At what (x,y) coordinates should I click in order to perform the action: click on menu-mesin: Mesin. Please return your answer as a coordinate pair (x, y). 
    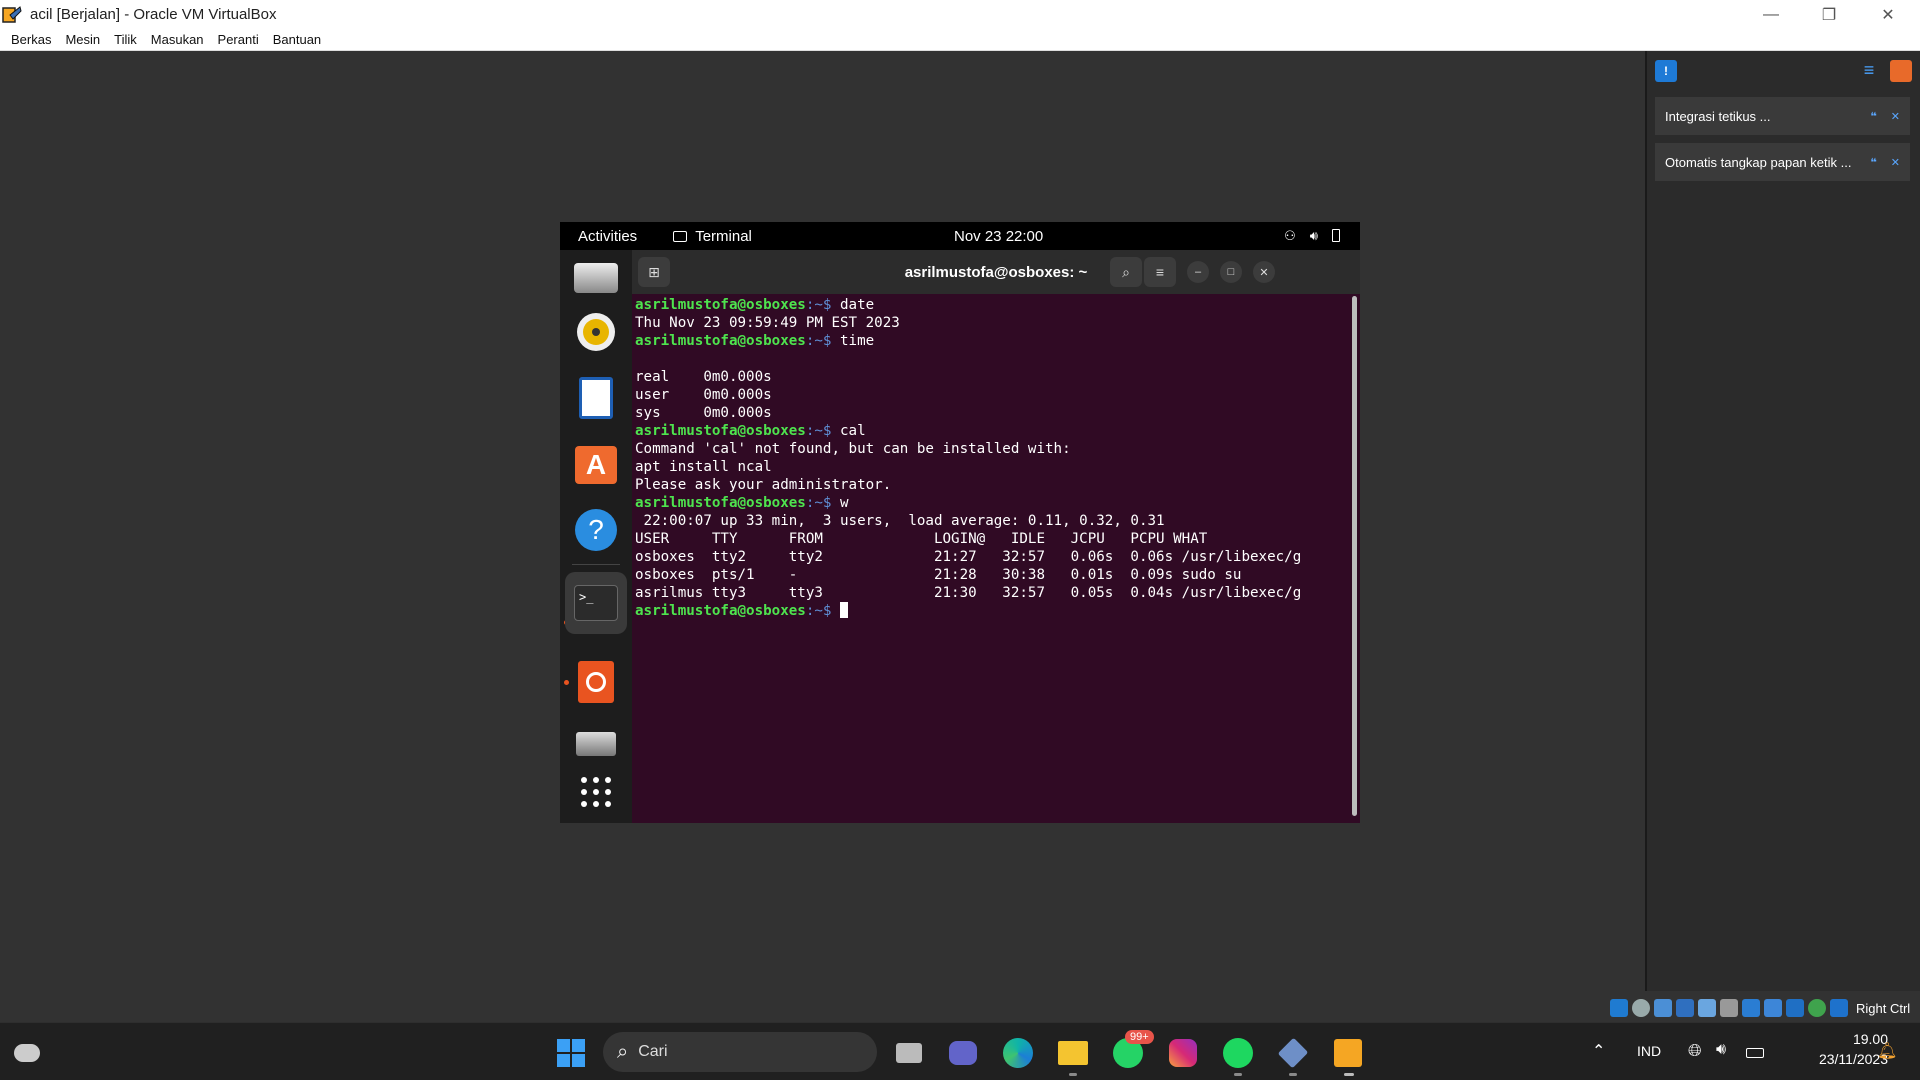
    Looking at the image, I should click on (82, 39).